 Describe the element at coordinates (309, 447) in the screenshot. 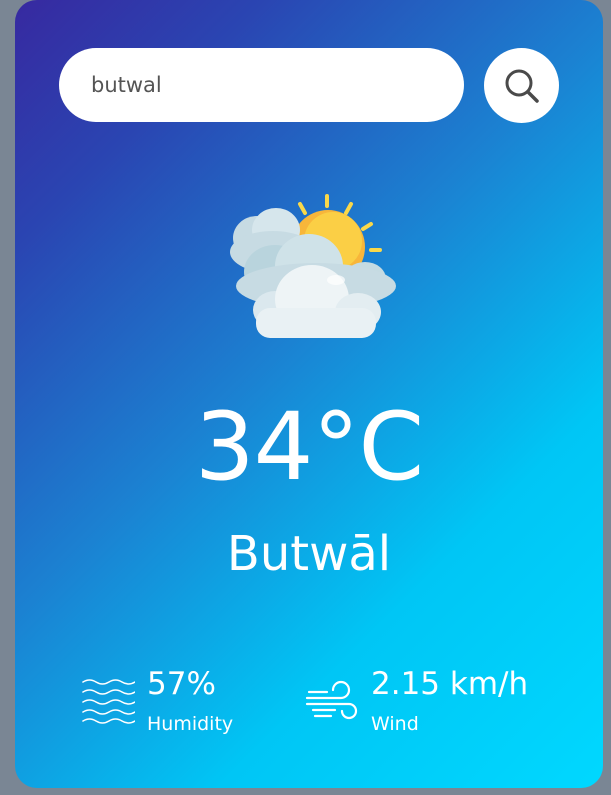

I see `temperature-display: 34°C` at that location.